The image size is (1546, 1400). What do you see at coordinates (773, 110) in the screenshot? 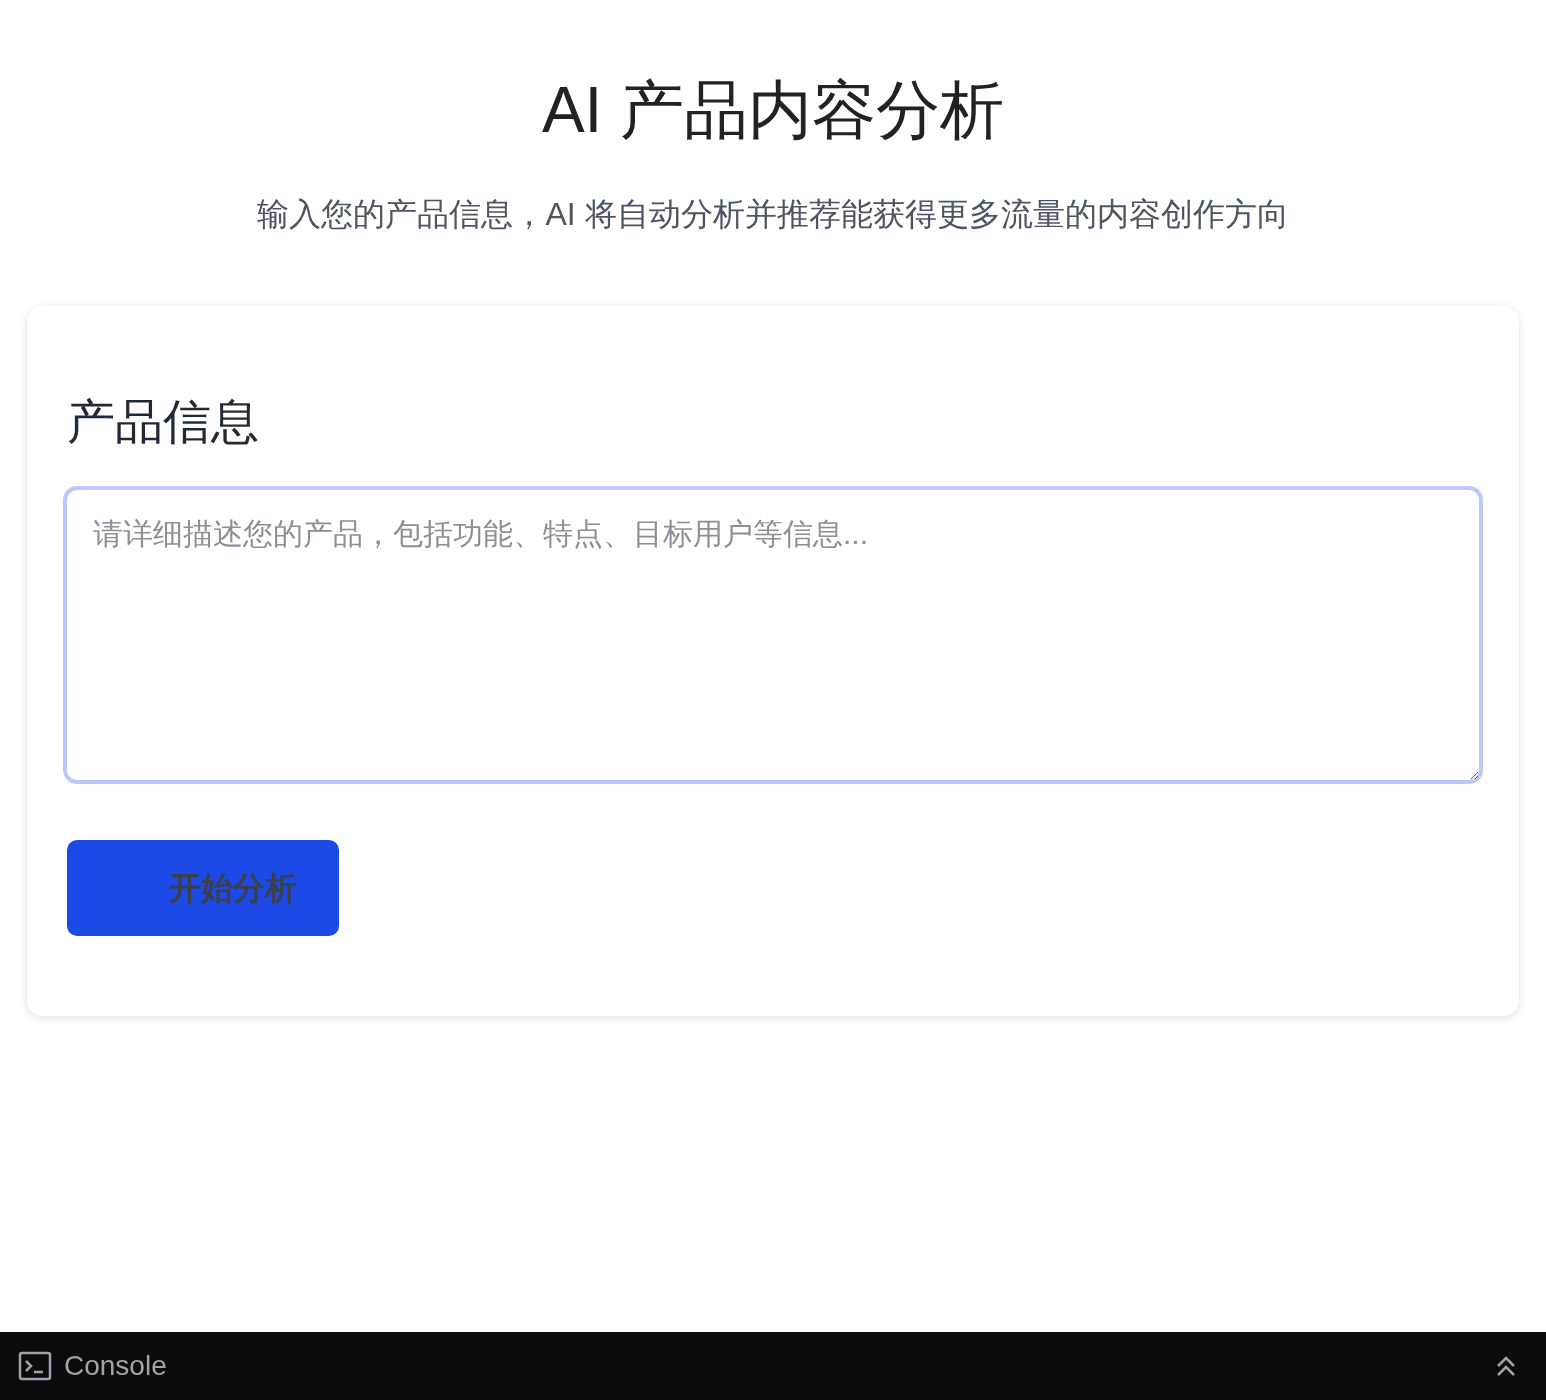
I see `page-title: AI 产品内容分析` at bounding box center [773, 110].